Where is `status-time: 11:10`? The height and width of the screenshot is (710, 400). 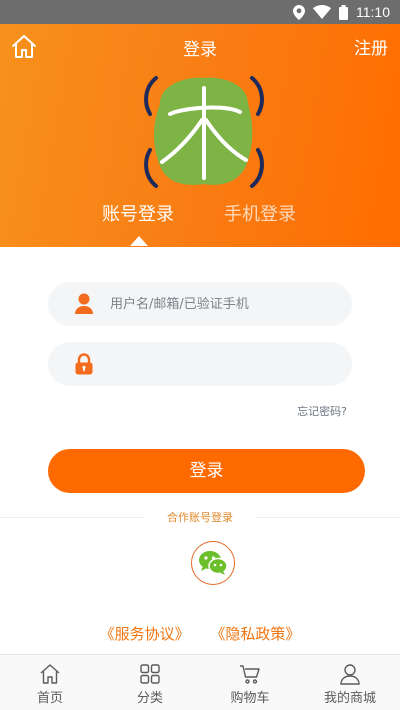
status-time: 11:10 is located at coordinates (373, 12).